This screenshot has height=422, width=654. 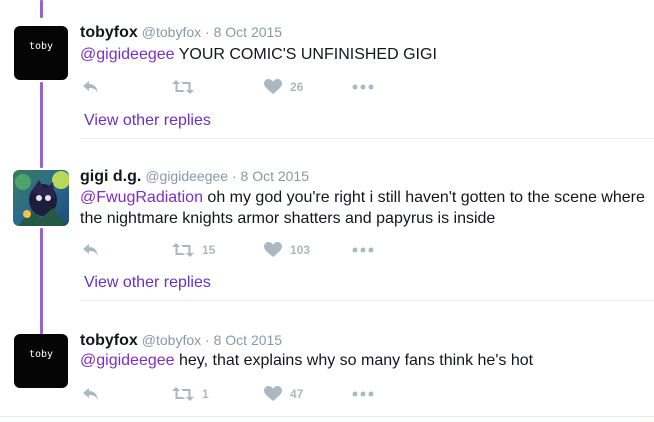 What do you see at coordinates (141, 197) in the screenshot?
I see `mention-link: @FwugRadiation` at bounding box center [141, 197].